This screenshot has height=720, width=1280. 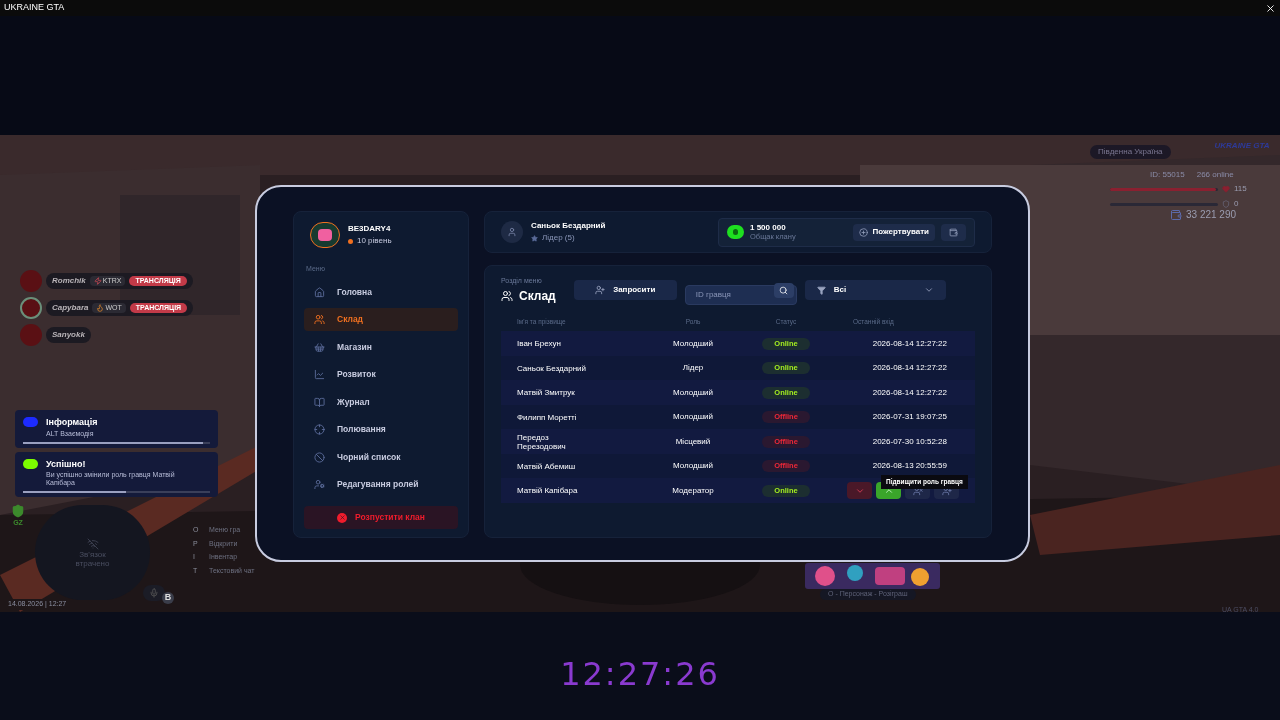 What do you see at coordinates (34, 8) in the screenshot?
I see `window-title: UKRAINE GTA` at bounding box center [34, 8].